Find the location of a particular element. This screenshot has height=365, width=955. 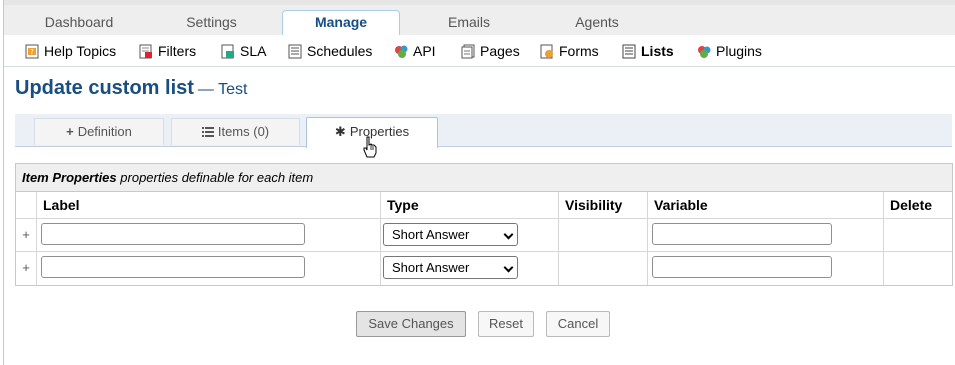

subnav-filters: Filters is located at coordinates (167, 51).